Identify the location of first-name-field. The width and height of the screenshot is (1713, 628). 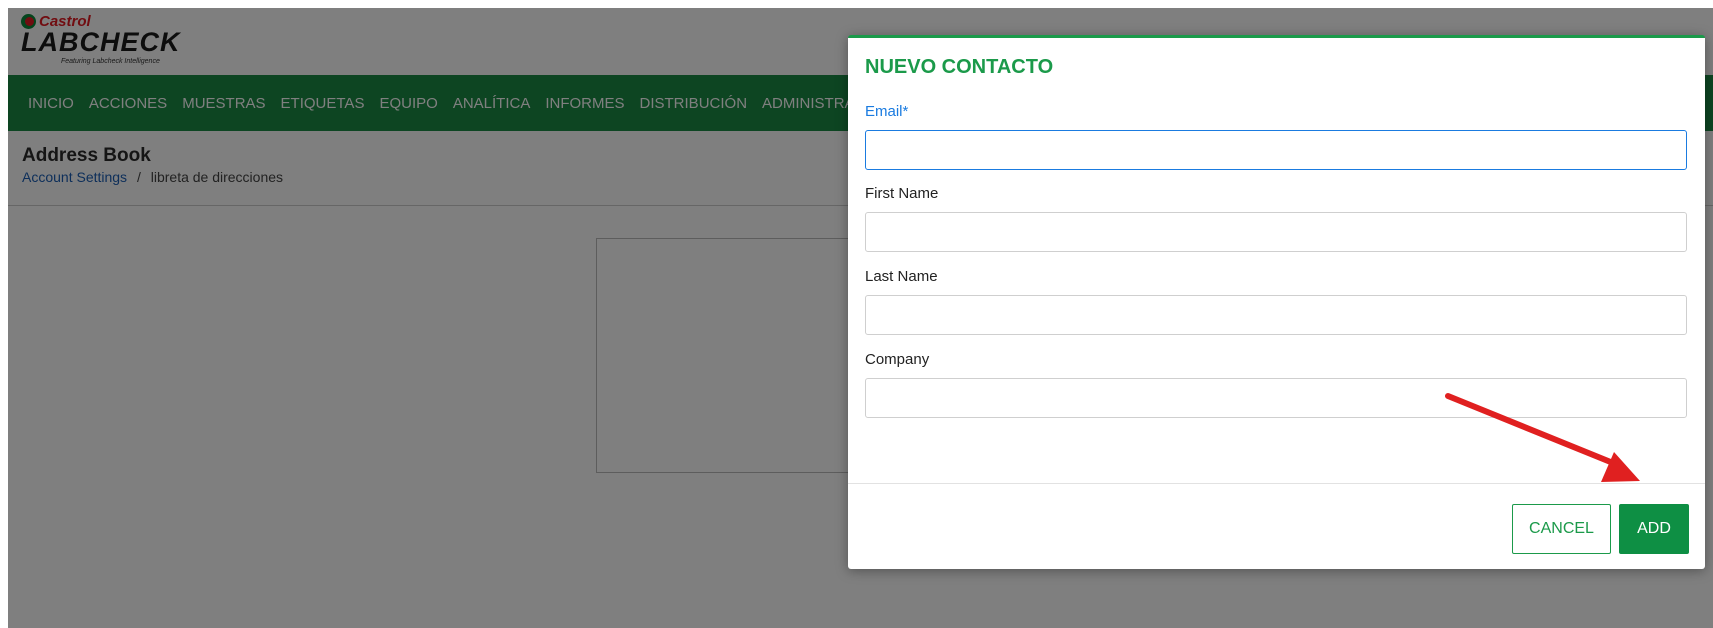
(1276, 232).